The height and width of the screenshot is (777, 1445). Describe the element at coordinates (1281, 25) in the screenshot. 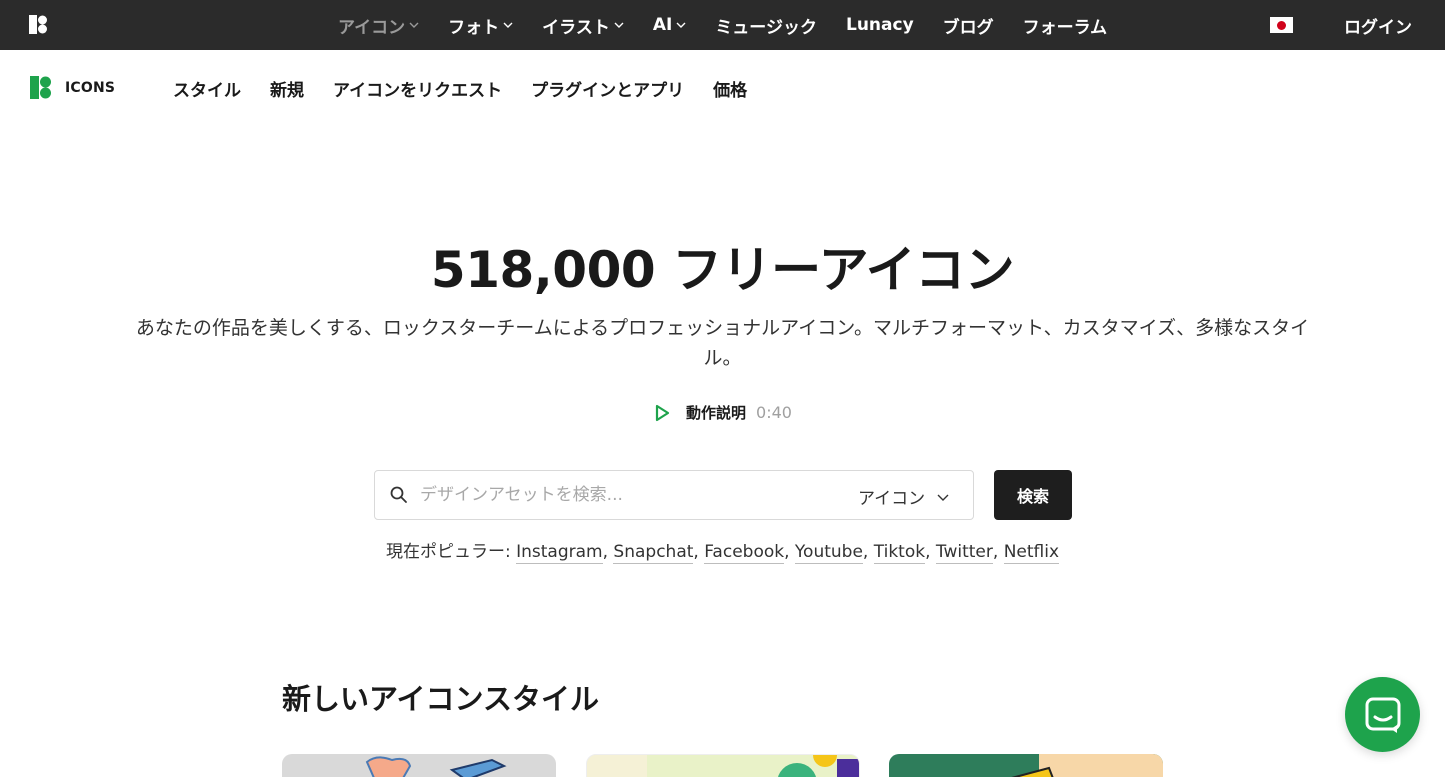

I see `japan-flag-icon` at that location.